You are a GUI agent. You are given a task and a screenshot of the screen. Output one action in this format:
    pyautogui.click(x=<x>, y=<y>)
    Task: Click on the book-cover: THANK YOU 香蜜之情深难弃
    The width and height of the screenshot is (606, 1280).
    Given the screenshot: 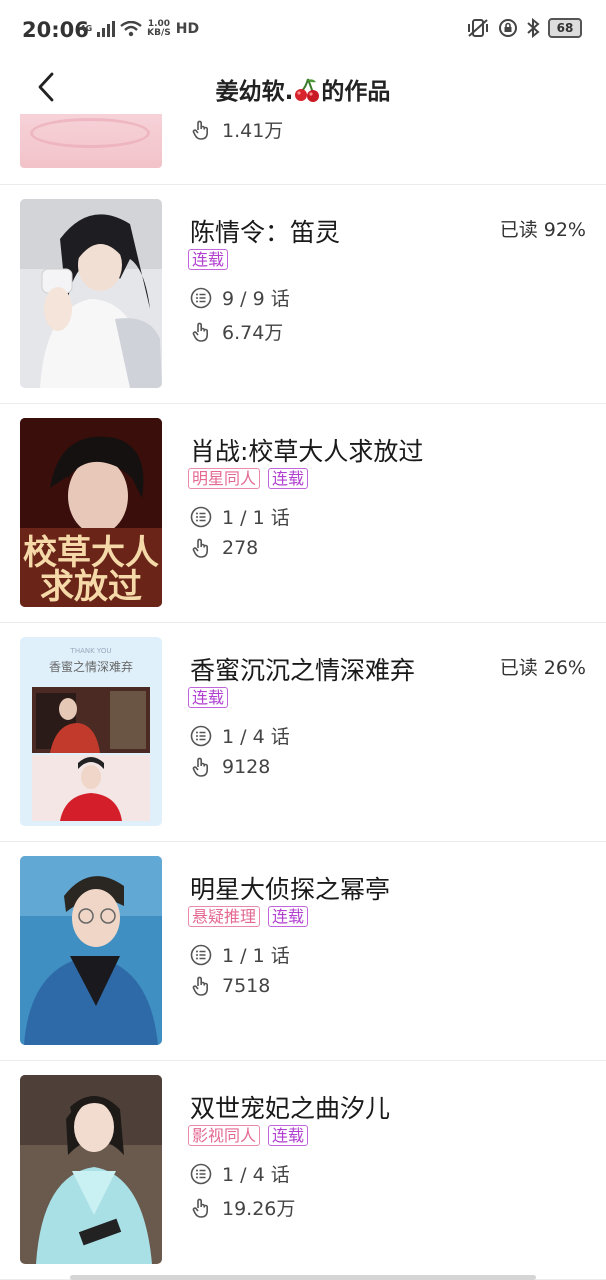 What is the action you would take?
    pyautogui.click(x=91, y=731)
    